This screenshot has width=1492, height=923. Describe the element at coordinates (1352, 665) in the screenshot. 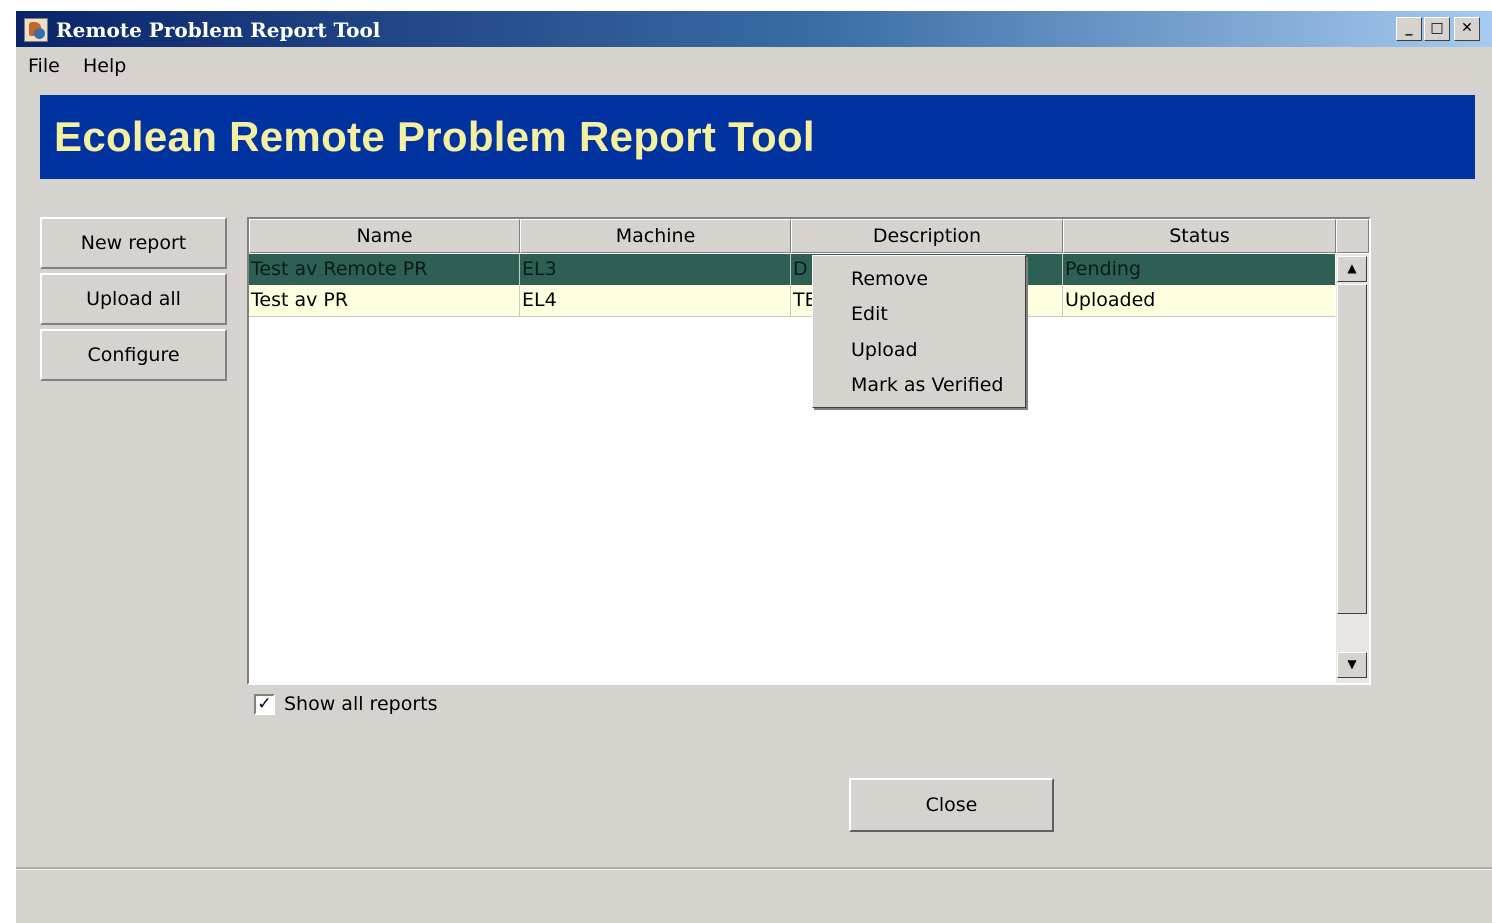

I see `scroll-down-icon: ▼` at that location.